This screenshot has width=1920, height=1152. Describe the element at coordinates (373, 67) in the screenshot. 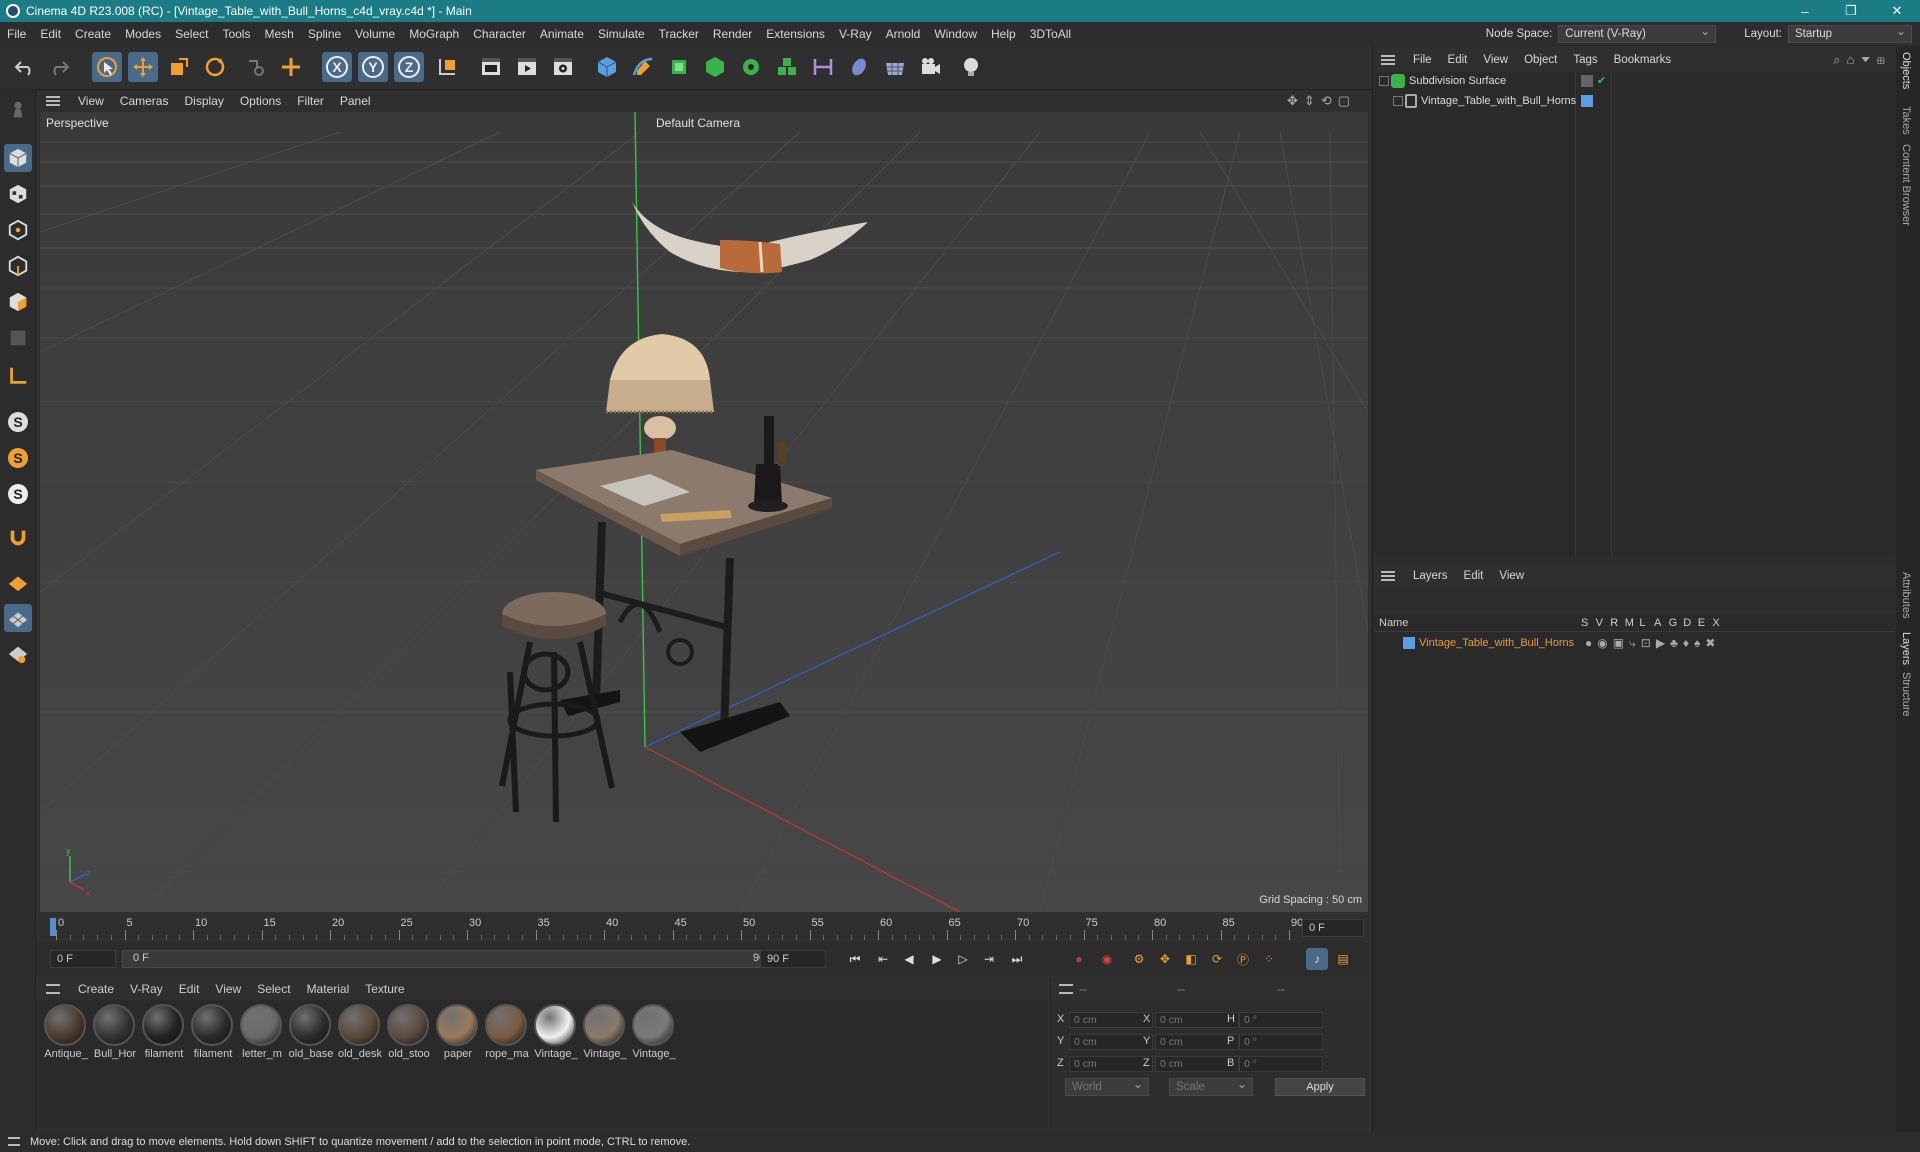

I see `lock-y-button: Y` at that location.